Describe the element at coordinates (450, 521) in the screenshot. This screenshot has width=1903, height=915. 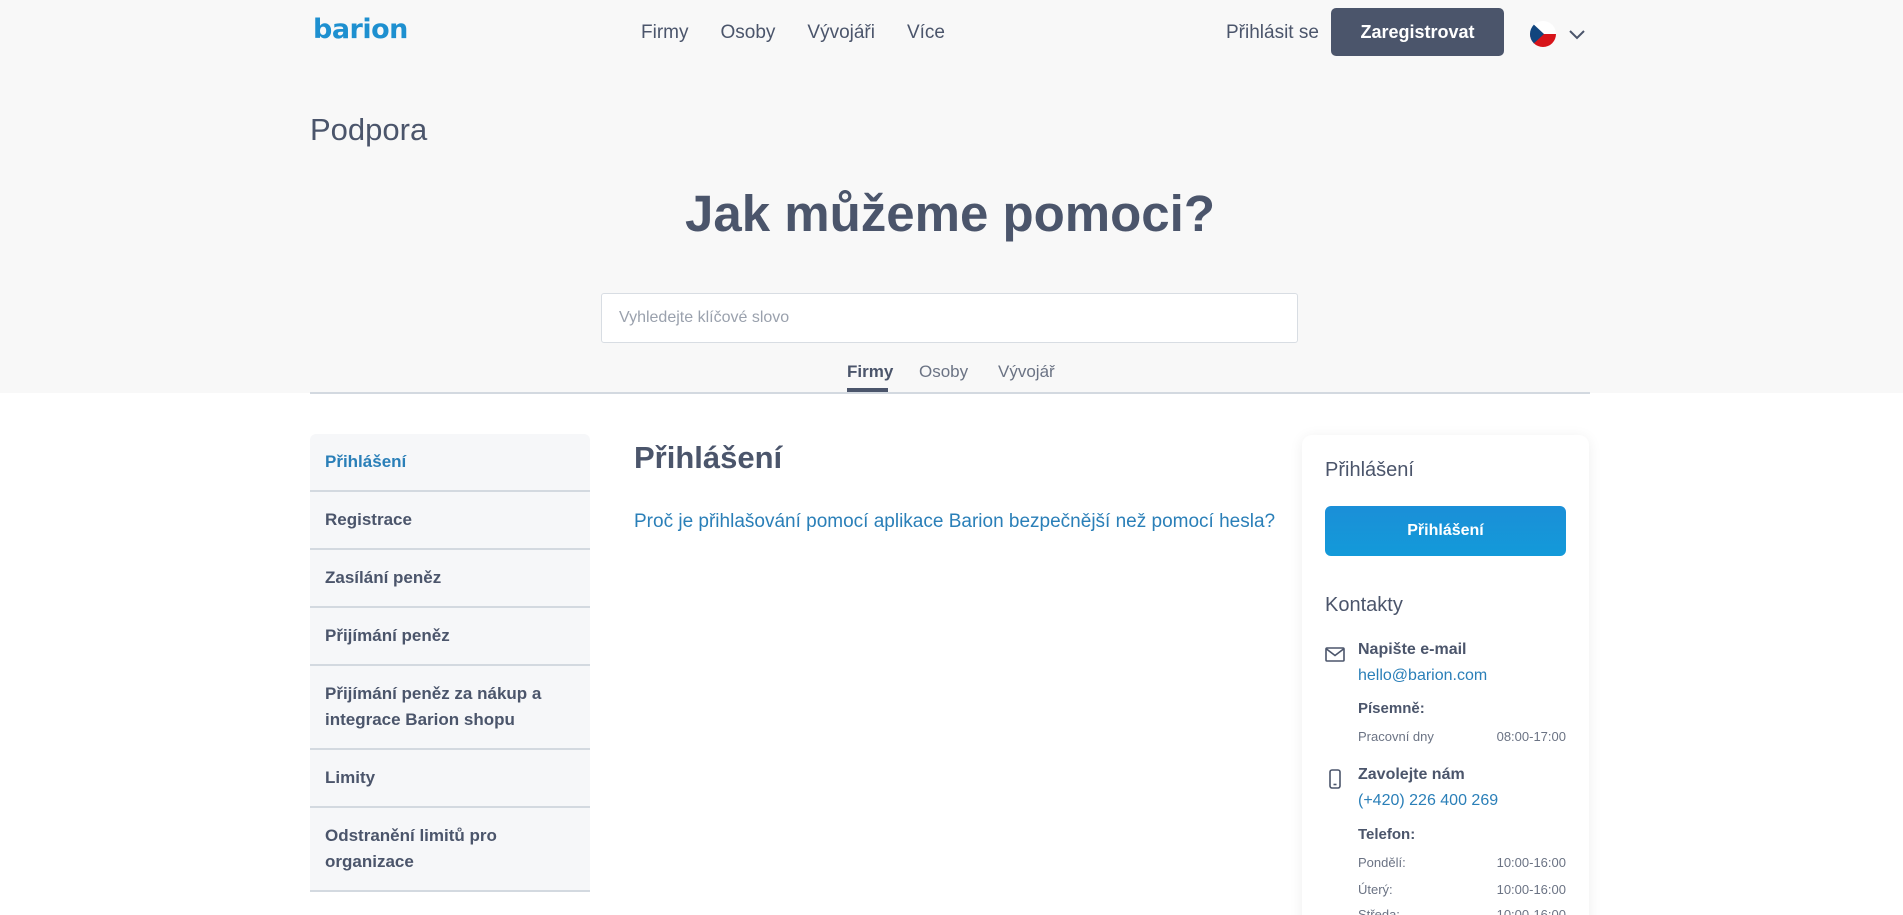
I see `sidebar-item-registrace: Registrace` at that location.